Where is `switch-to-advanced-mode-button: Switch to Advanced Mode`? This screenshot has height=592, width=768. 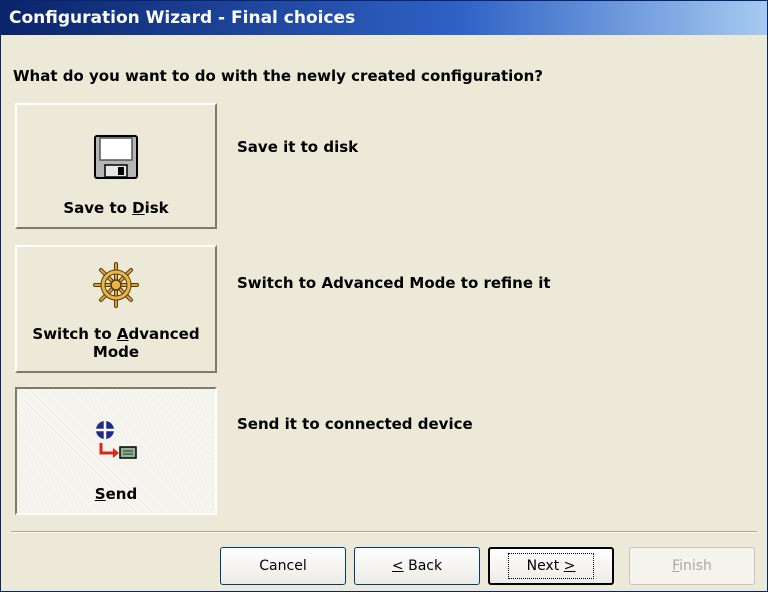 switch-to-advanced-mode-button: Switch to Advanced Mode is located at coordinates (116, 309).